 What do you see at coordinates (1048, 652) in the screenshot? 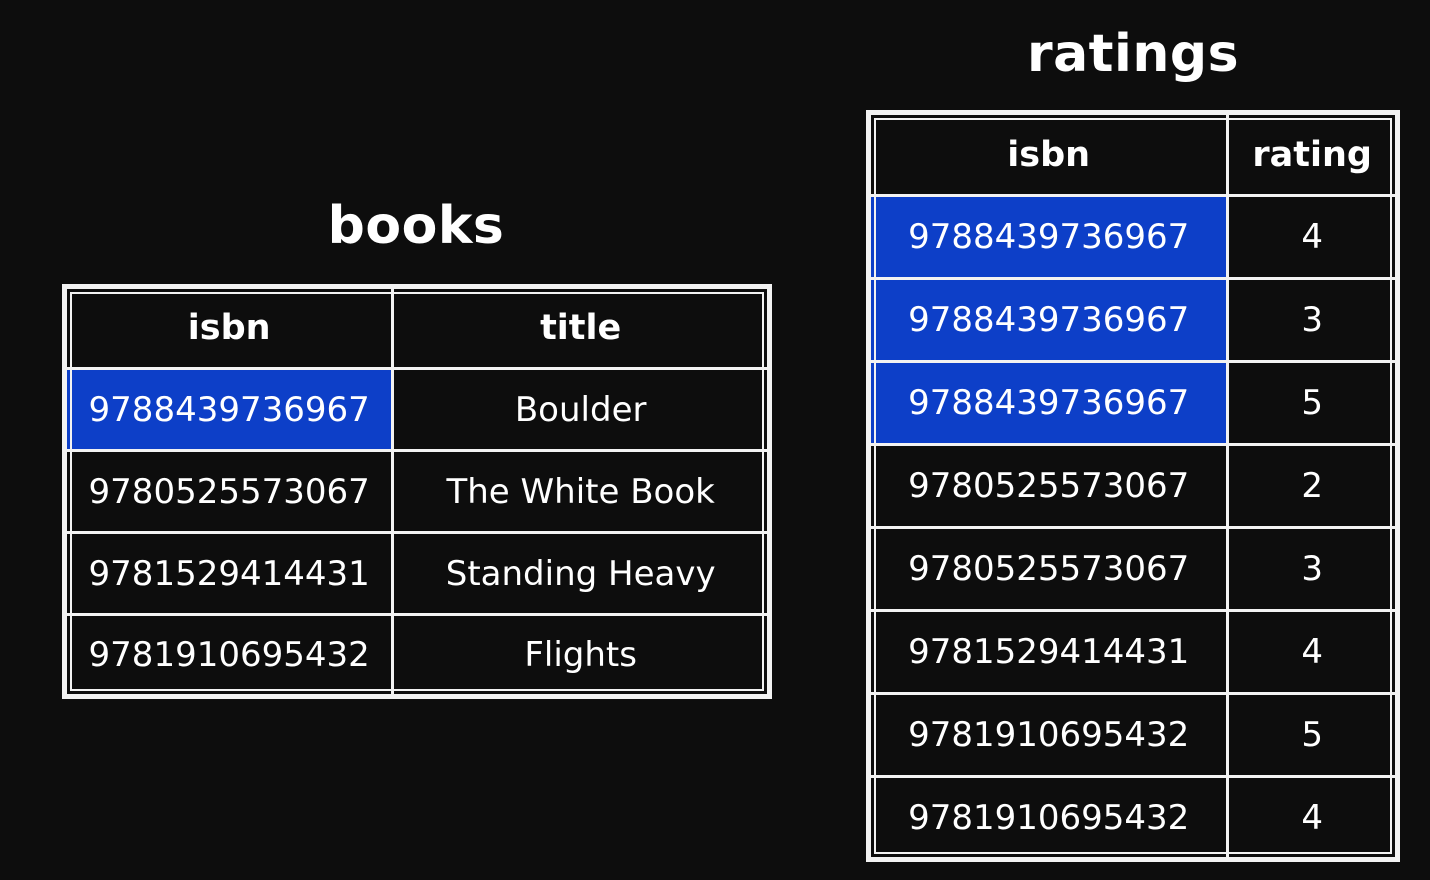
I see `ratings-cell-isbn: 9781529414431` at bounding box center [1048, 652].